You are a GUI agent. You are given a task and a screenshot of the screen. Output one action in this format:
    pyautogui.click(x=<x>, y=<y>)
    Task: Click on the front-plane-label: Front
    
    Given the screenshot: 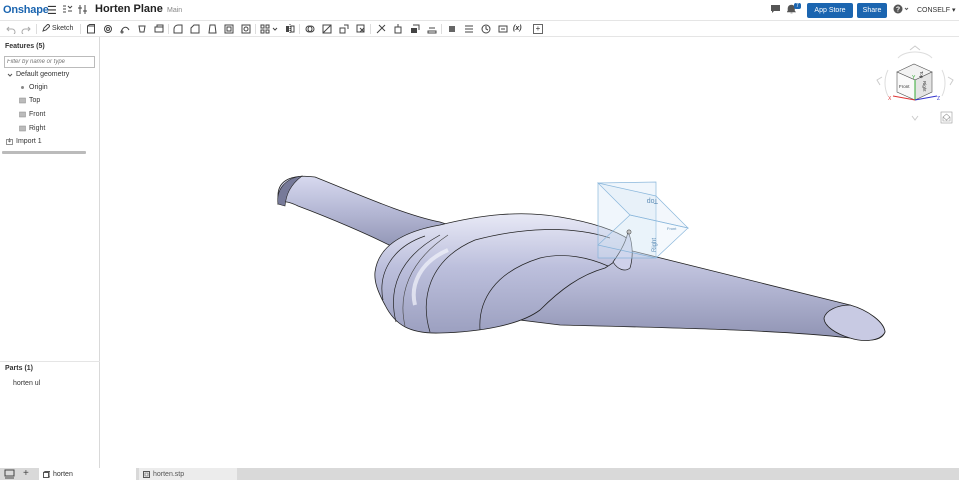 What is the action you would take?
    pyautogui.click(x=672, y=228)
    